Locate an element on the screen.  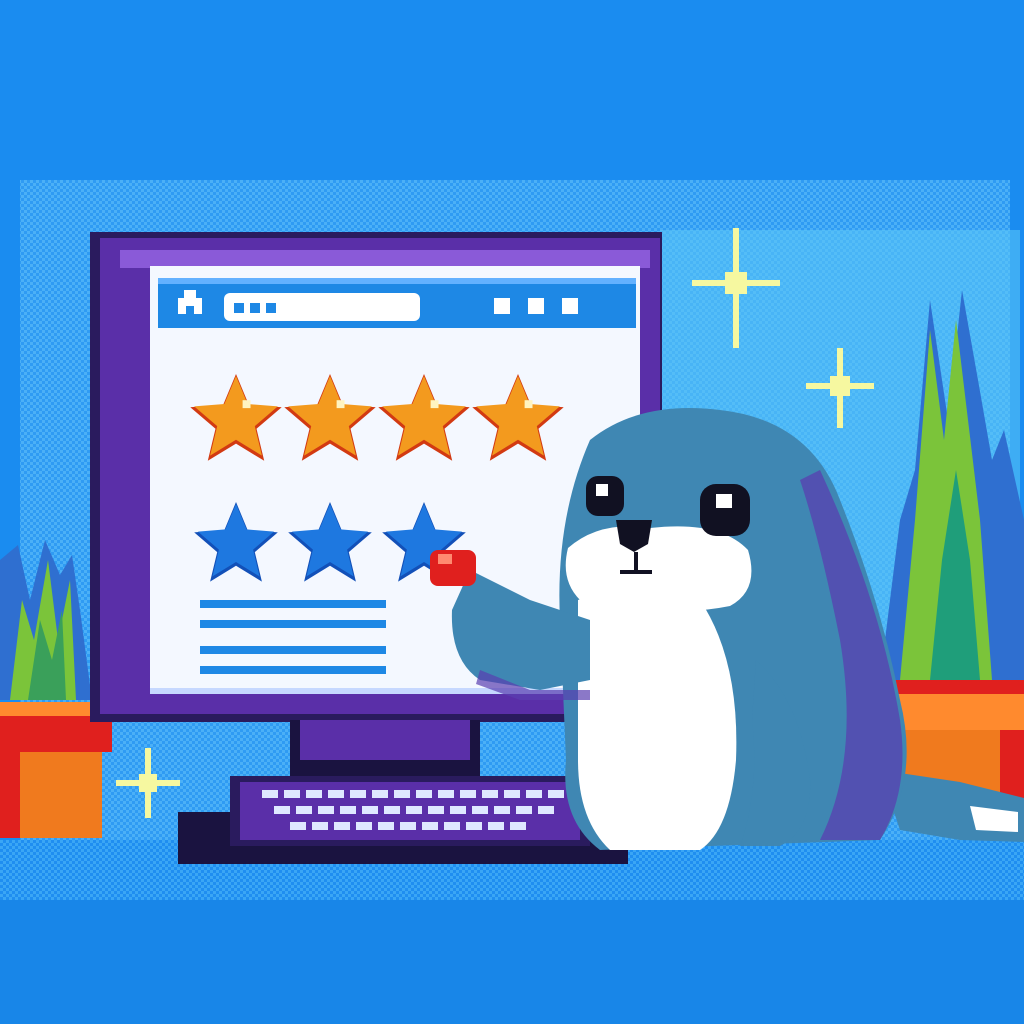
seal-belly is located at coordinates (657, 720).